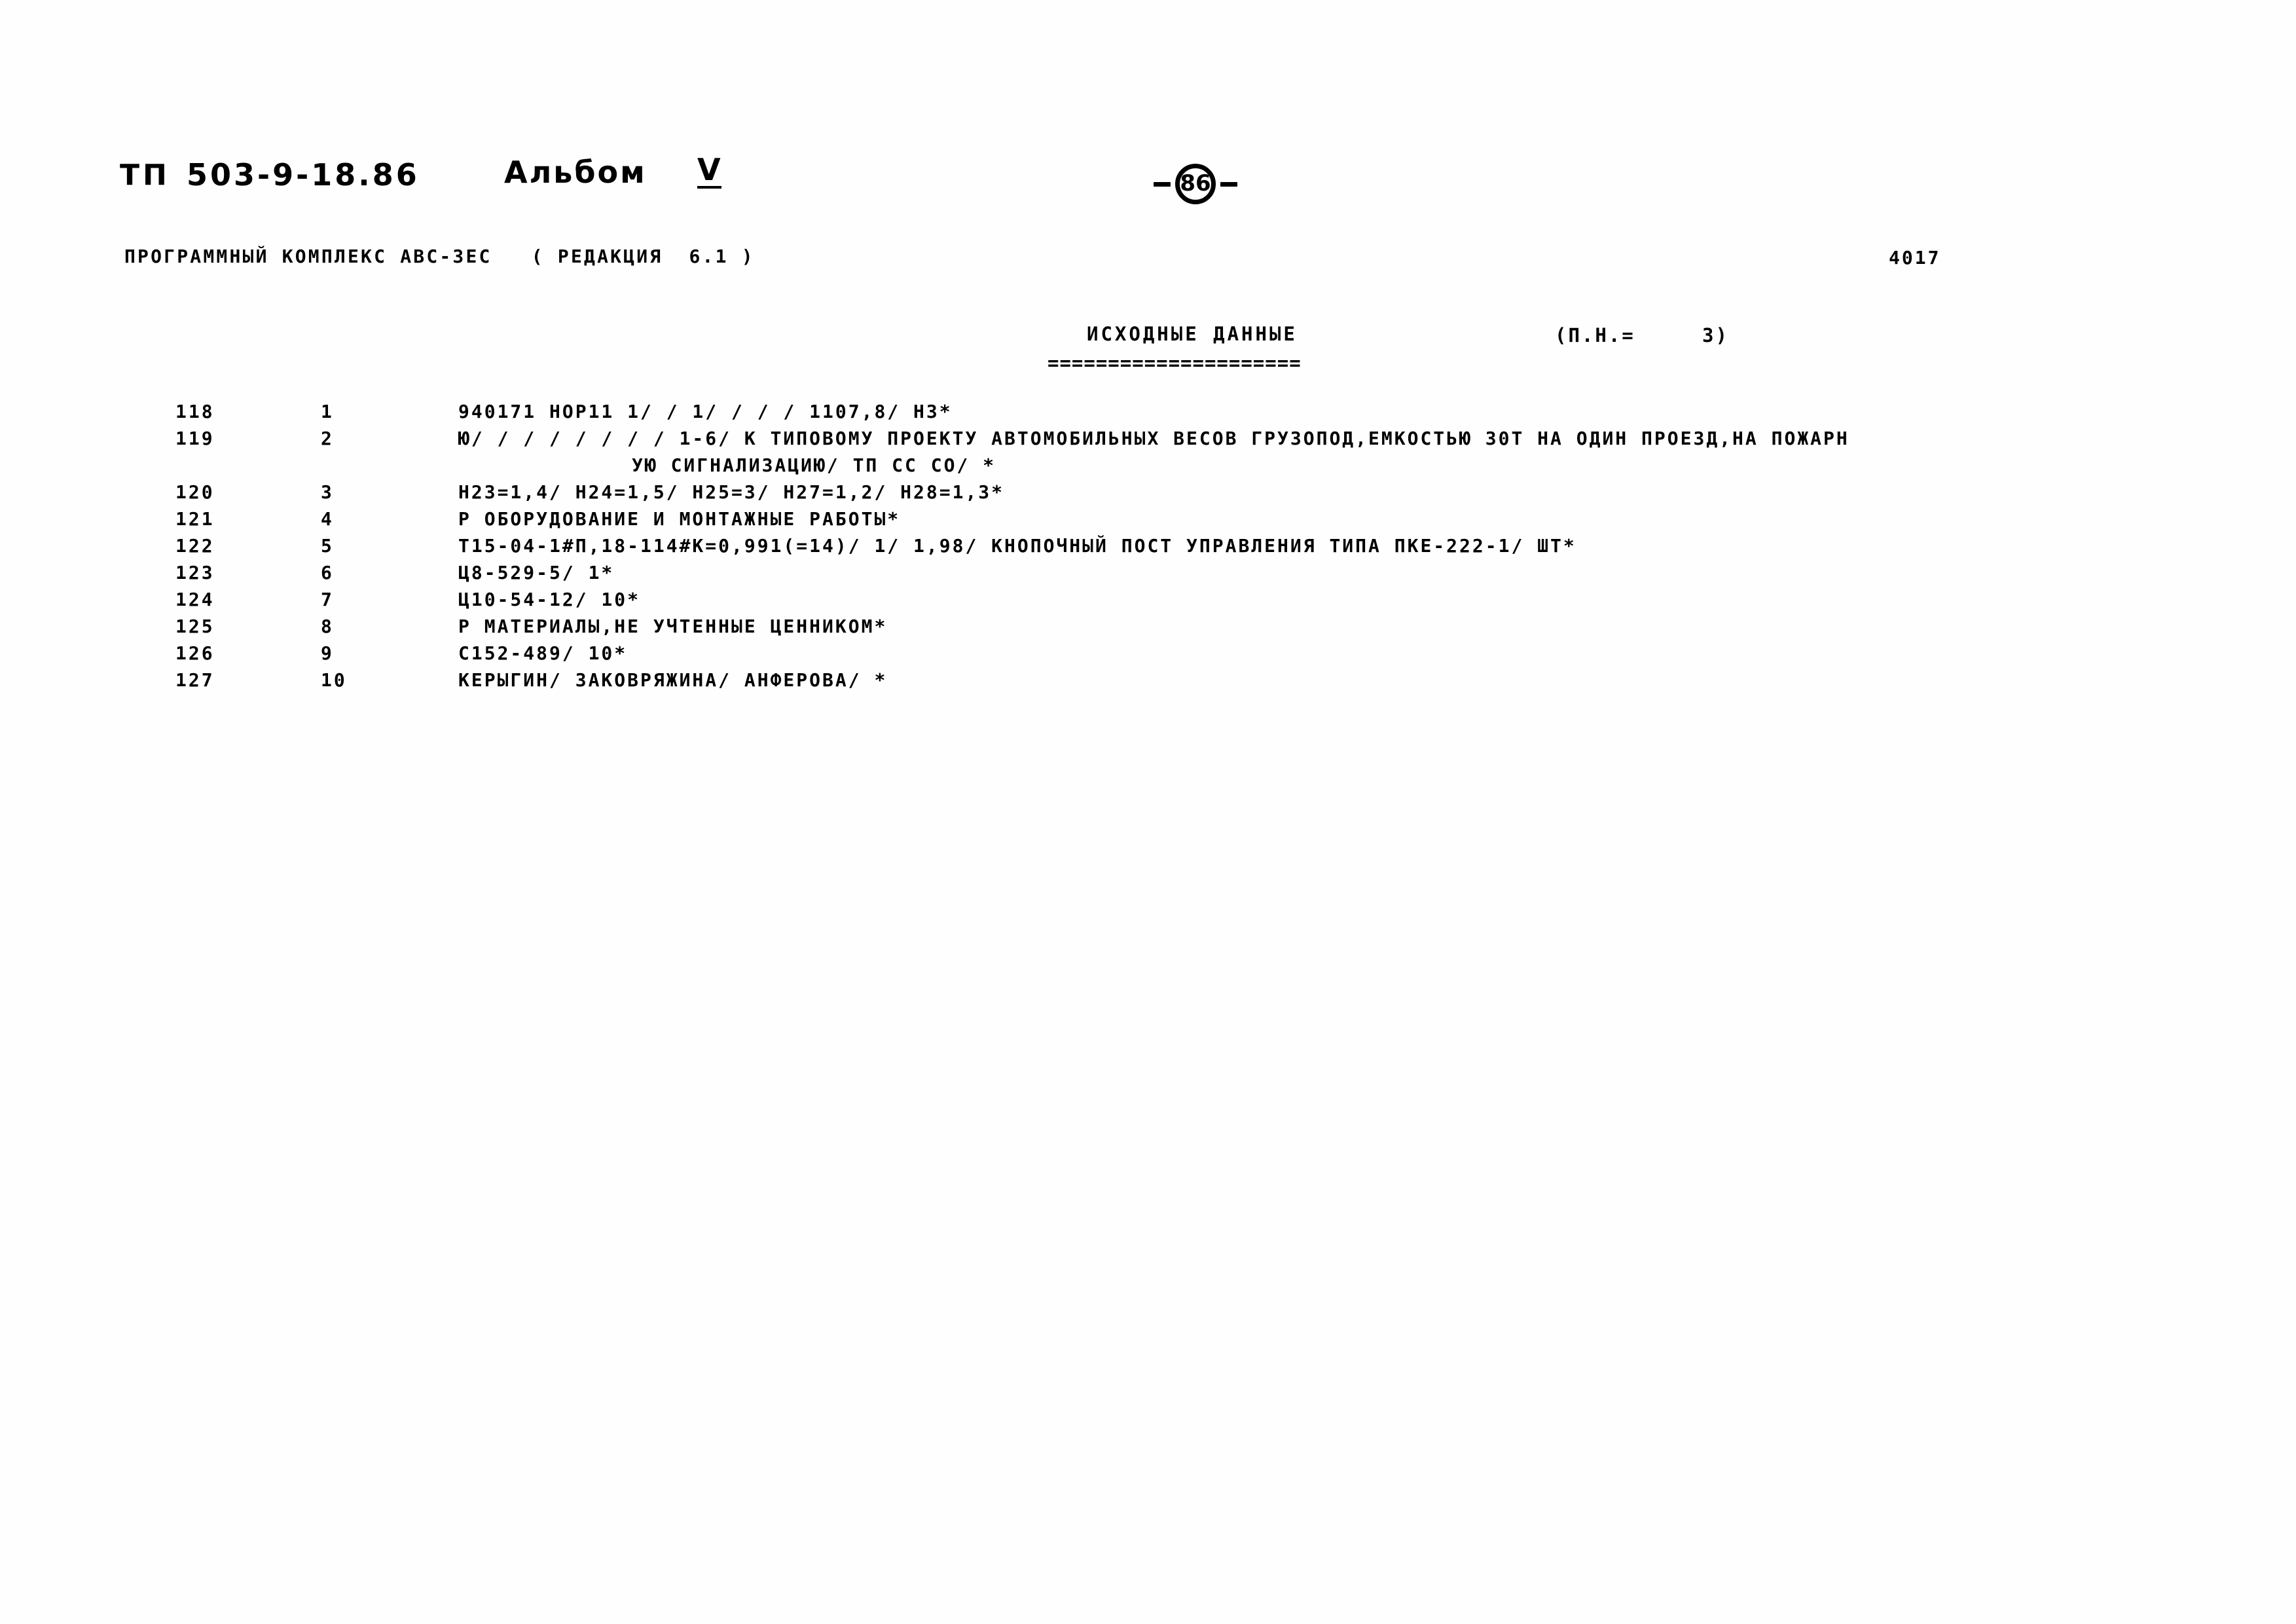  Describe the element at coordinates (1642, 335) in the screenshot. I see `section-page-counter: (П.Н.= 3)` at that location.